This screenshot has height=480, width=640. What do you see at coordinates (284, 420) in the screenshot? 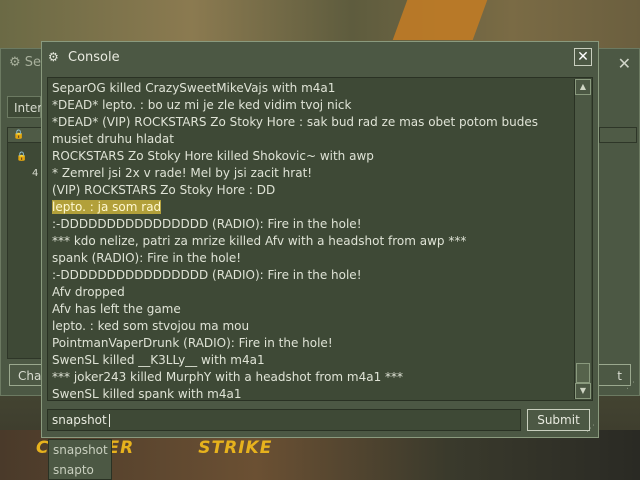
I see `console-input: snapshot` at bounding box center [284, 420].